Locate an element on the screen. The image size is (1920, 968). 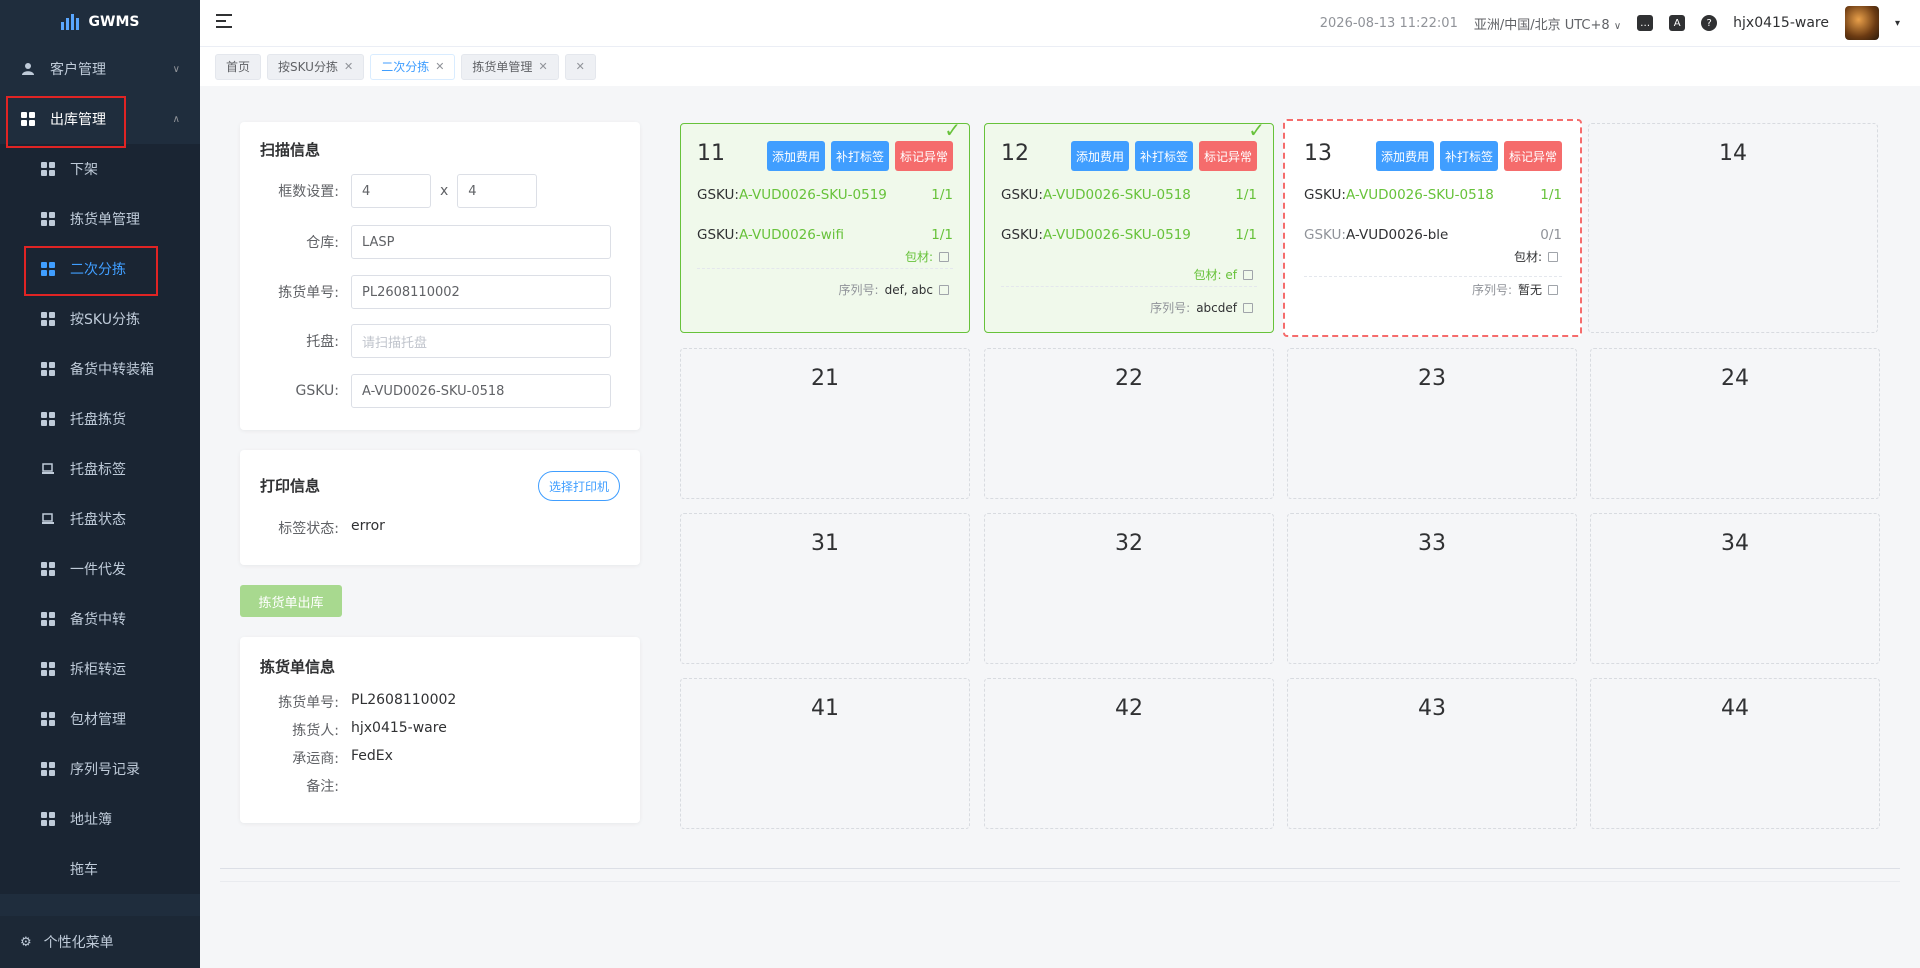
sidebar-item-transit: 备货中转 is located at coordinates (100, 619).